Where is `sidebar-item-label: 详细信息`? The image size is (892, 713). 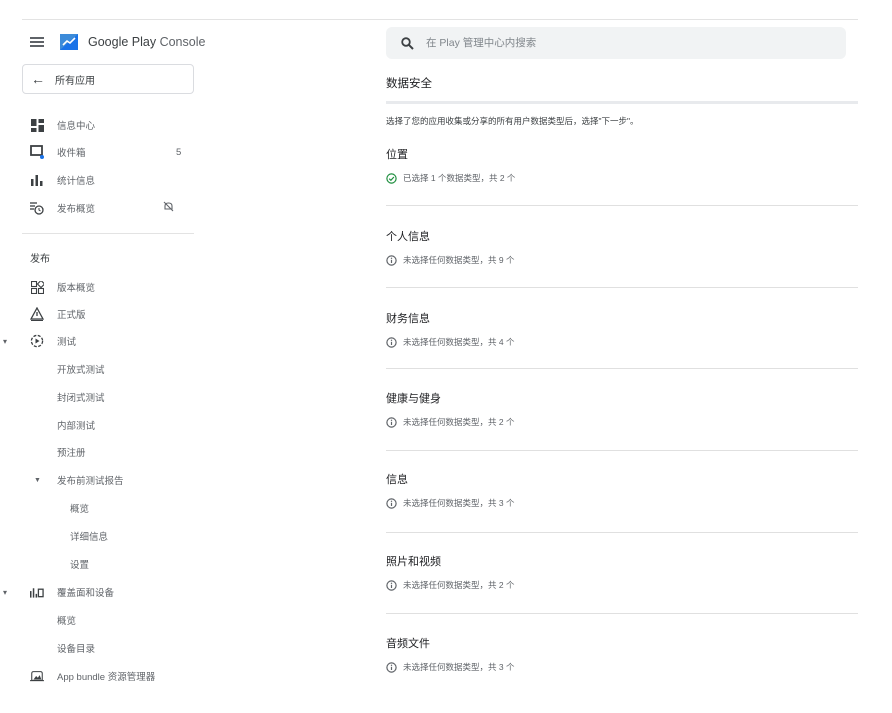 sidebar-item-label: 详细信息 is located at coordinates (89, 537).